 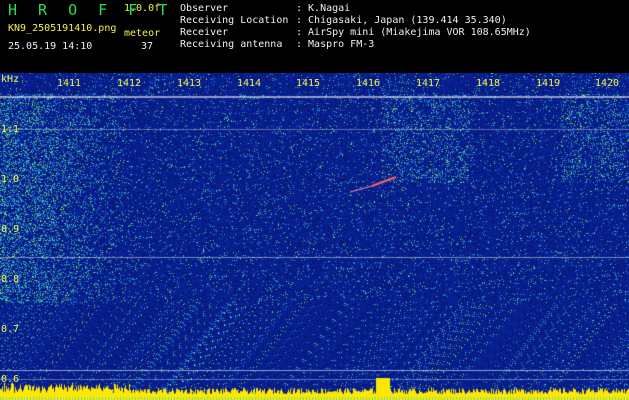 I want to click on minute-tick: 1417, so click(x=428, y=83).